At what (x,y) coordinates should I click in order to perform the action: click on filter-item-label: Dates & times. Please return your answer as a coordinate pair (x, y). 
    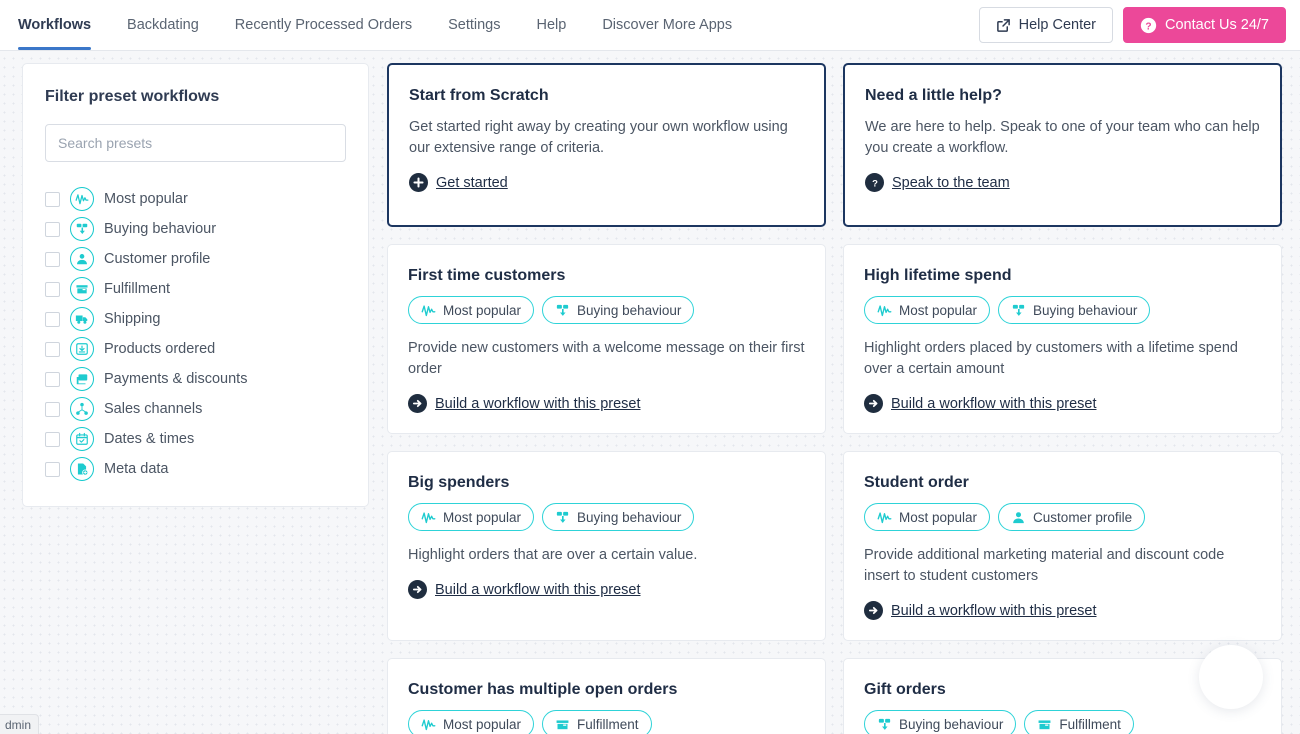
    Looking at the image, I should click on (149, 439).